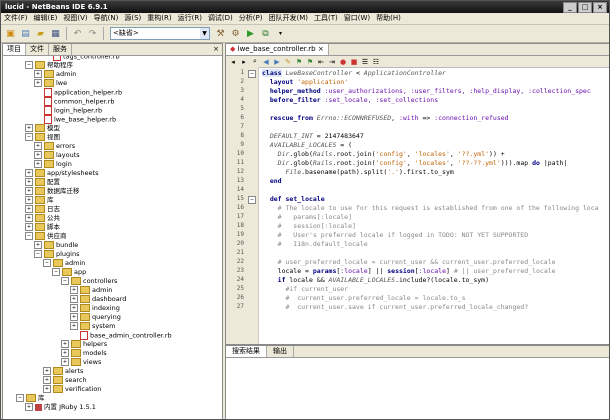  I want to click on tree-node: − admin, so click(64, 263).